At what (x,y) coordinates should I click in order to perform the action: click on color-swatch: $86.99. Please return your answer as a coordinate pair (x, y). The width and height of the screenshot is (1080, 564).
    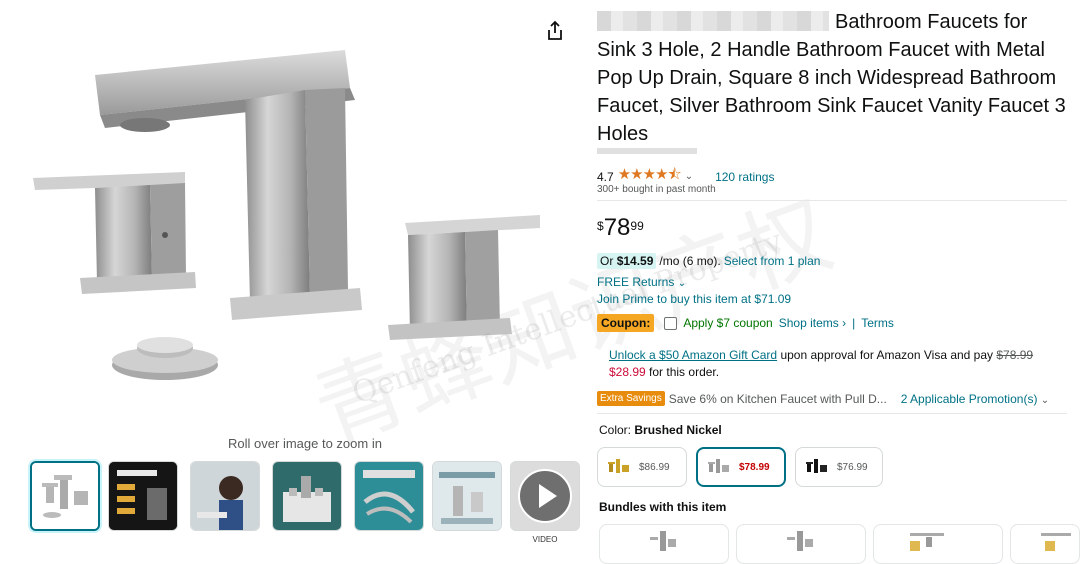
    Looking at the image, I should click on (642, 467).